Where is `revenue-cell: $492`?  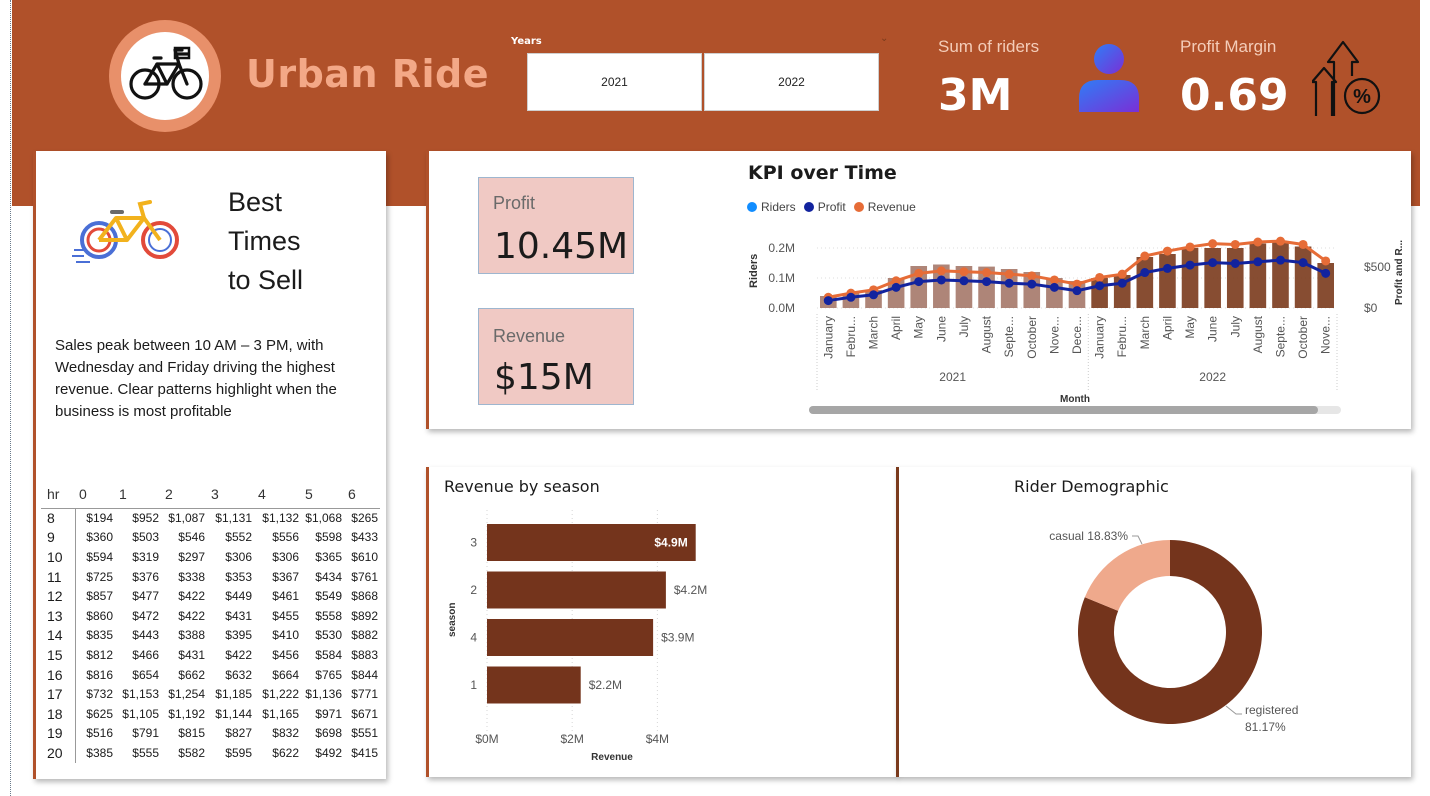
revenue-cell: $492 is located at coordinates (328, 752).